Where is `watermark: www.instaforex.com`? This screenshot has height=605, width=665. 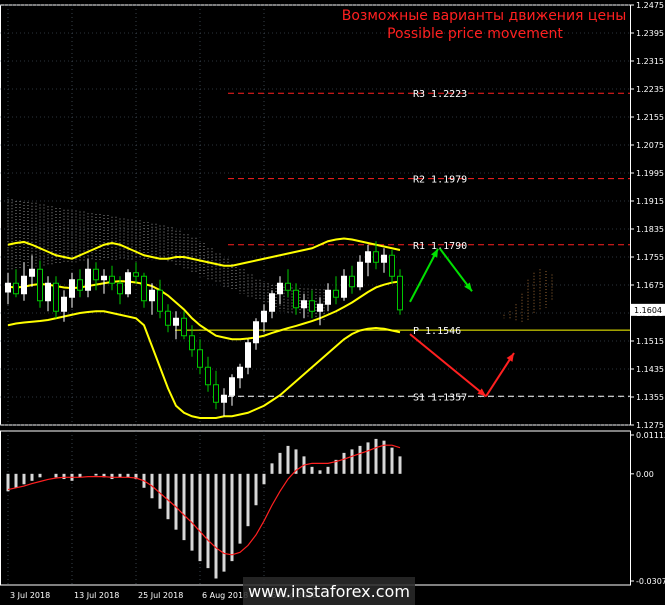 watermark: www.instaforex.com is located at coordinates (329, 591).